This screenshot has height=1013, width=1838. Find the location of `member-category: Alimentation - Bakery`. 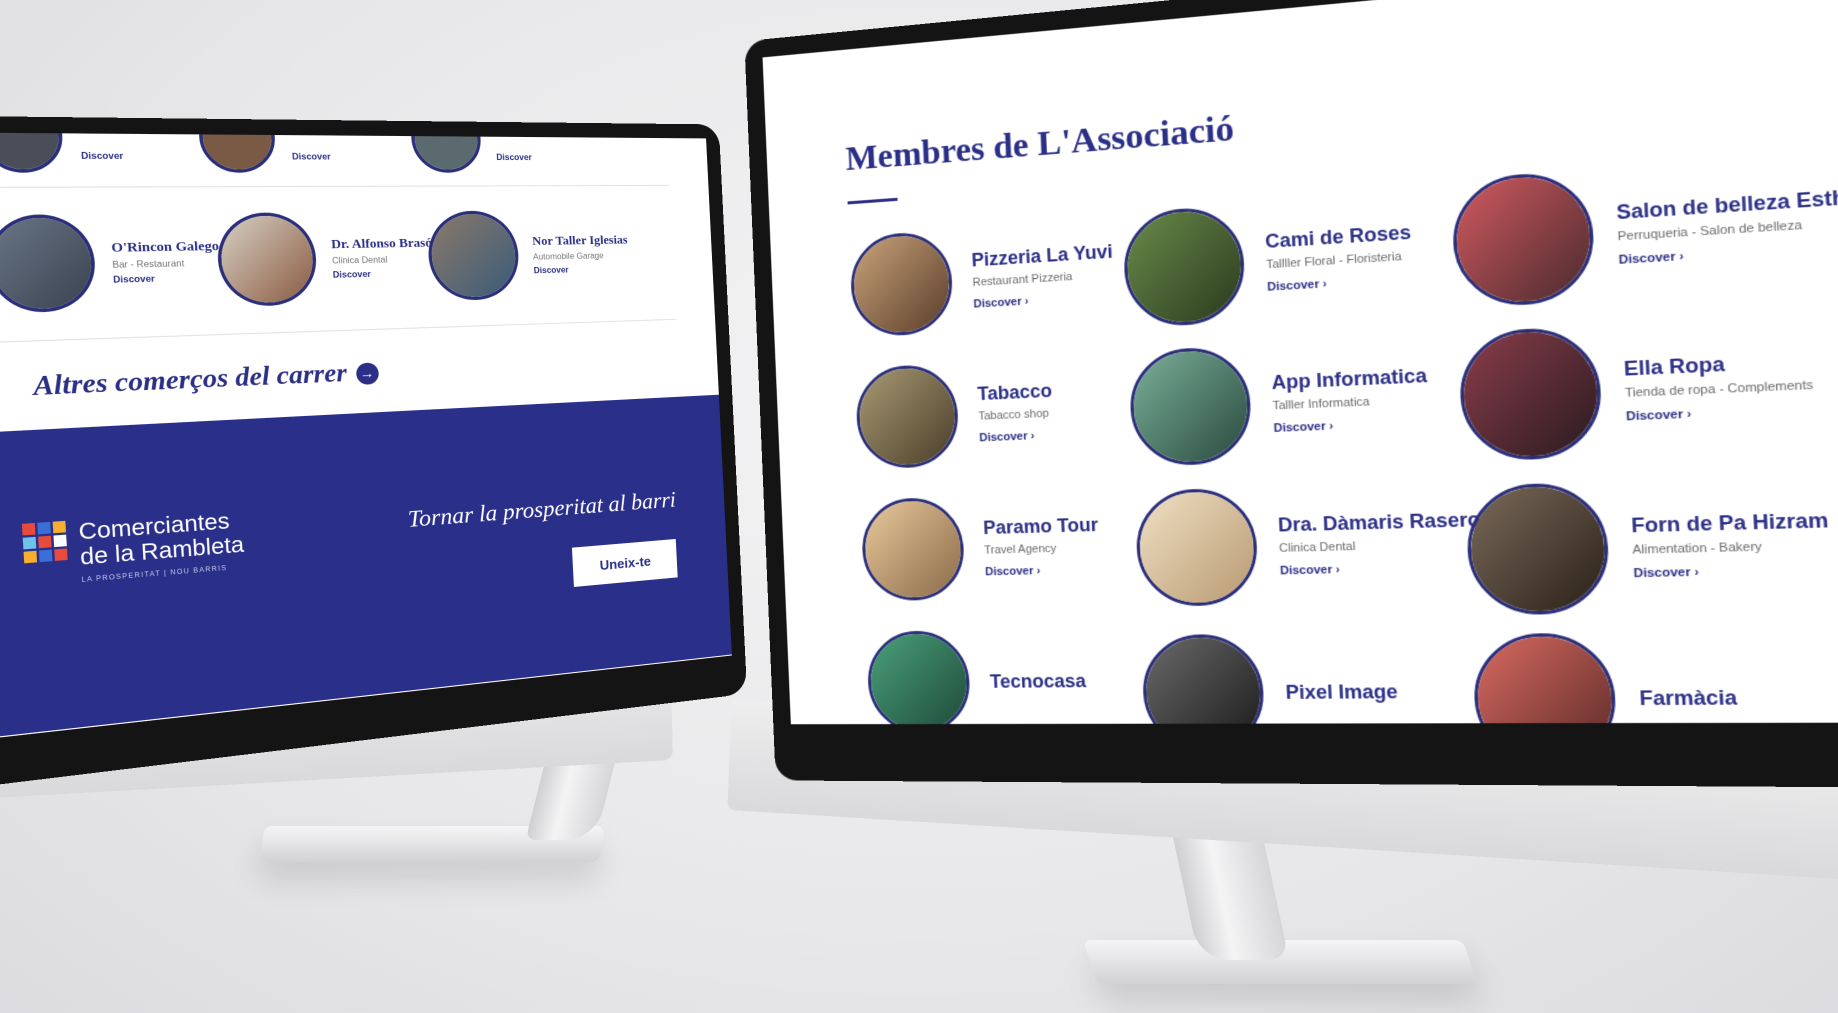

member-category: Alimentation - Bakery is located at coordinates (1697, 548).